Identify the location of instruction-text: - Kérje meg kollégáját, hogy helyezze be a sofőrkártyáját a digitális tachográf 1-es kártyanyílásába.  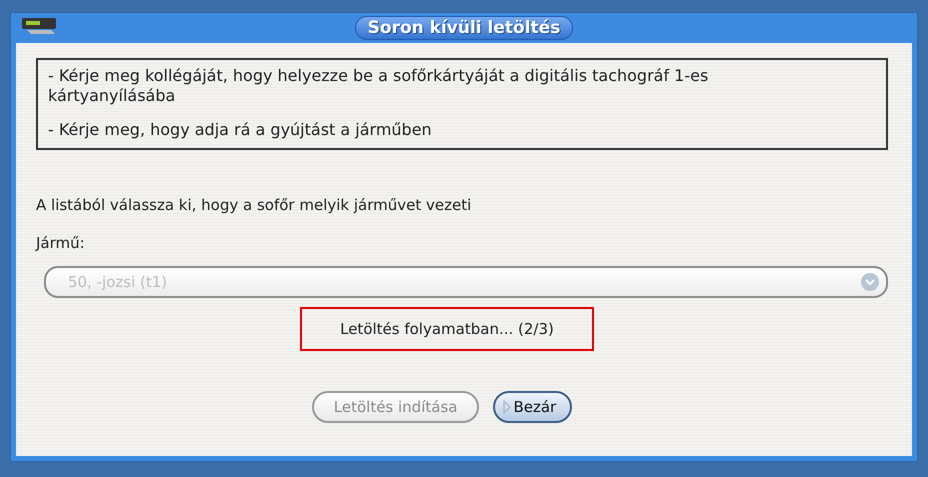
(379, 86).